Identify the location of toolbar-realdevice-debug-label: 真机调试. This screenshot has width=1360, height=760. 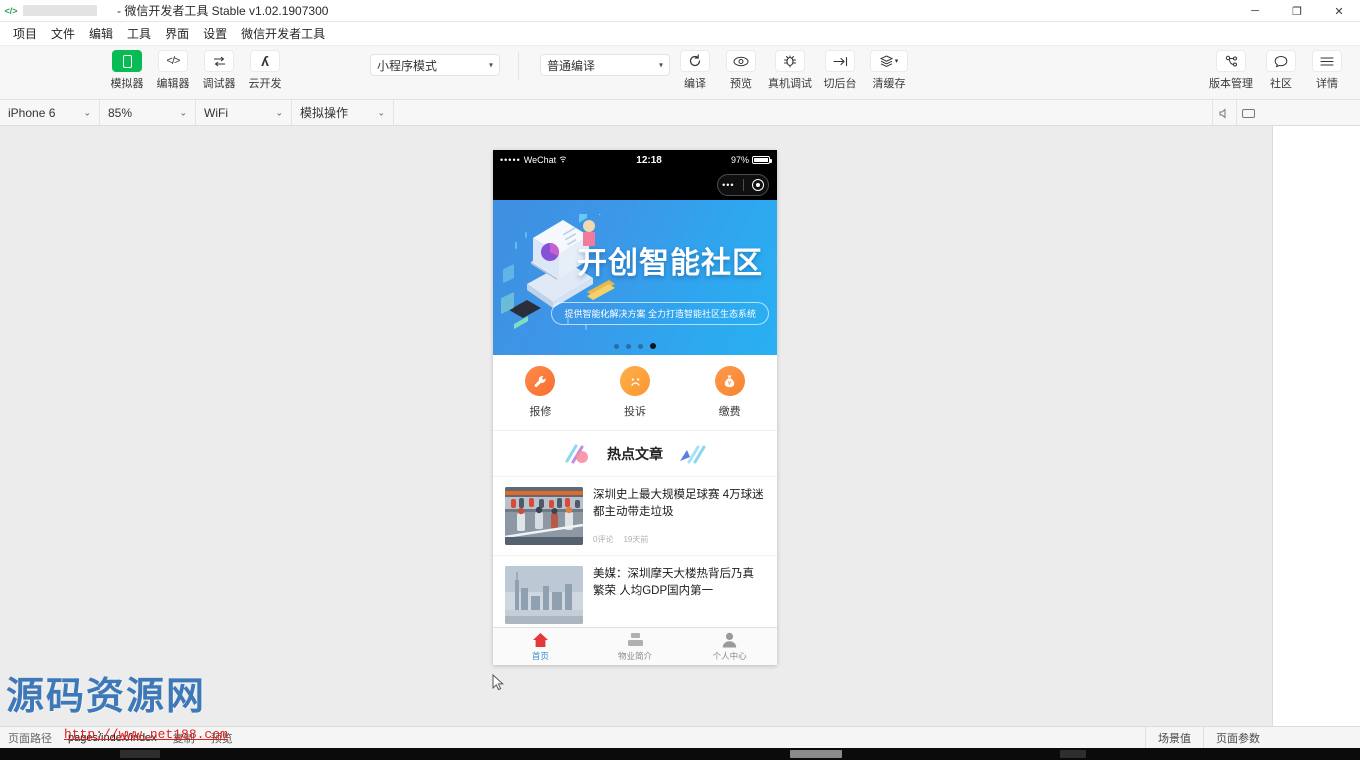
(790, 84).